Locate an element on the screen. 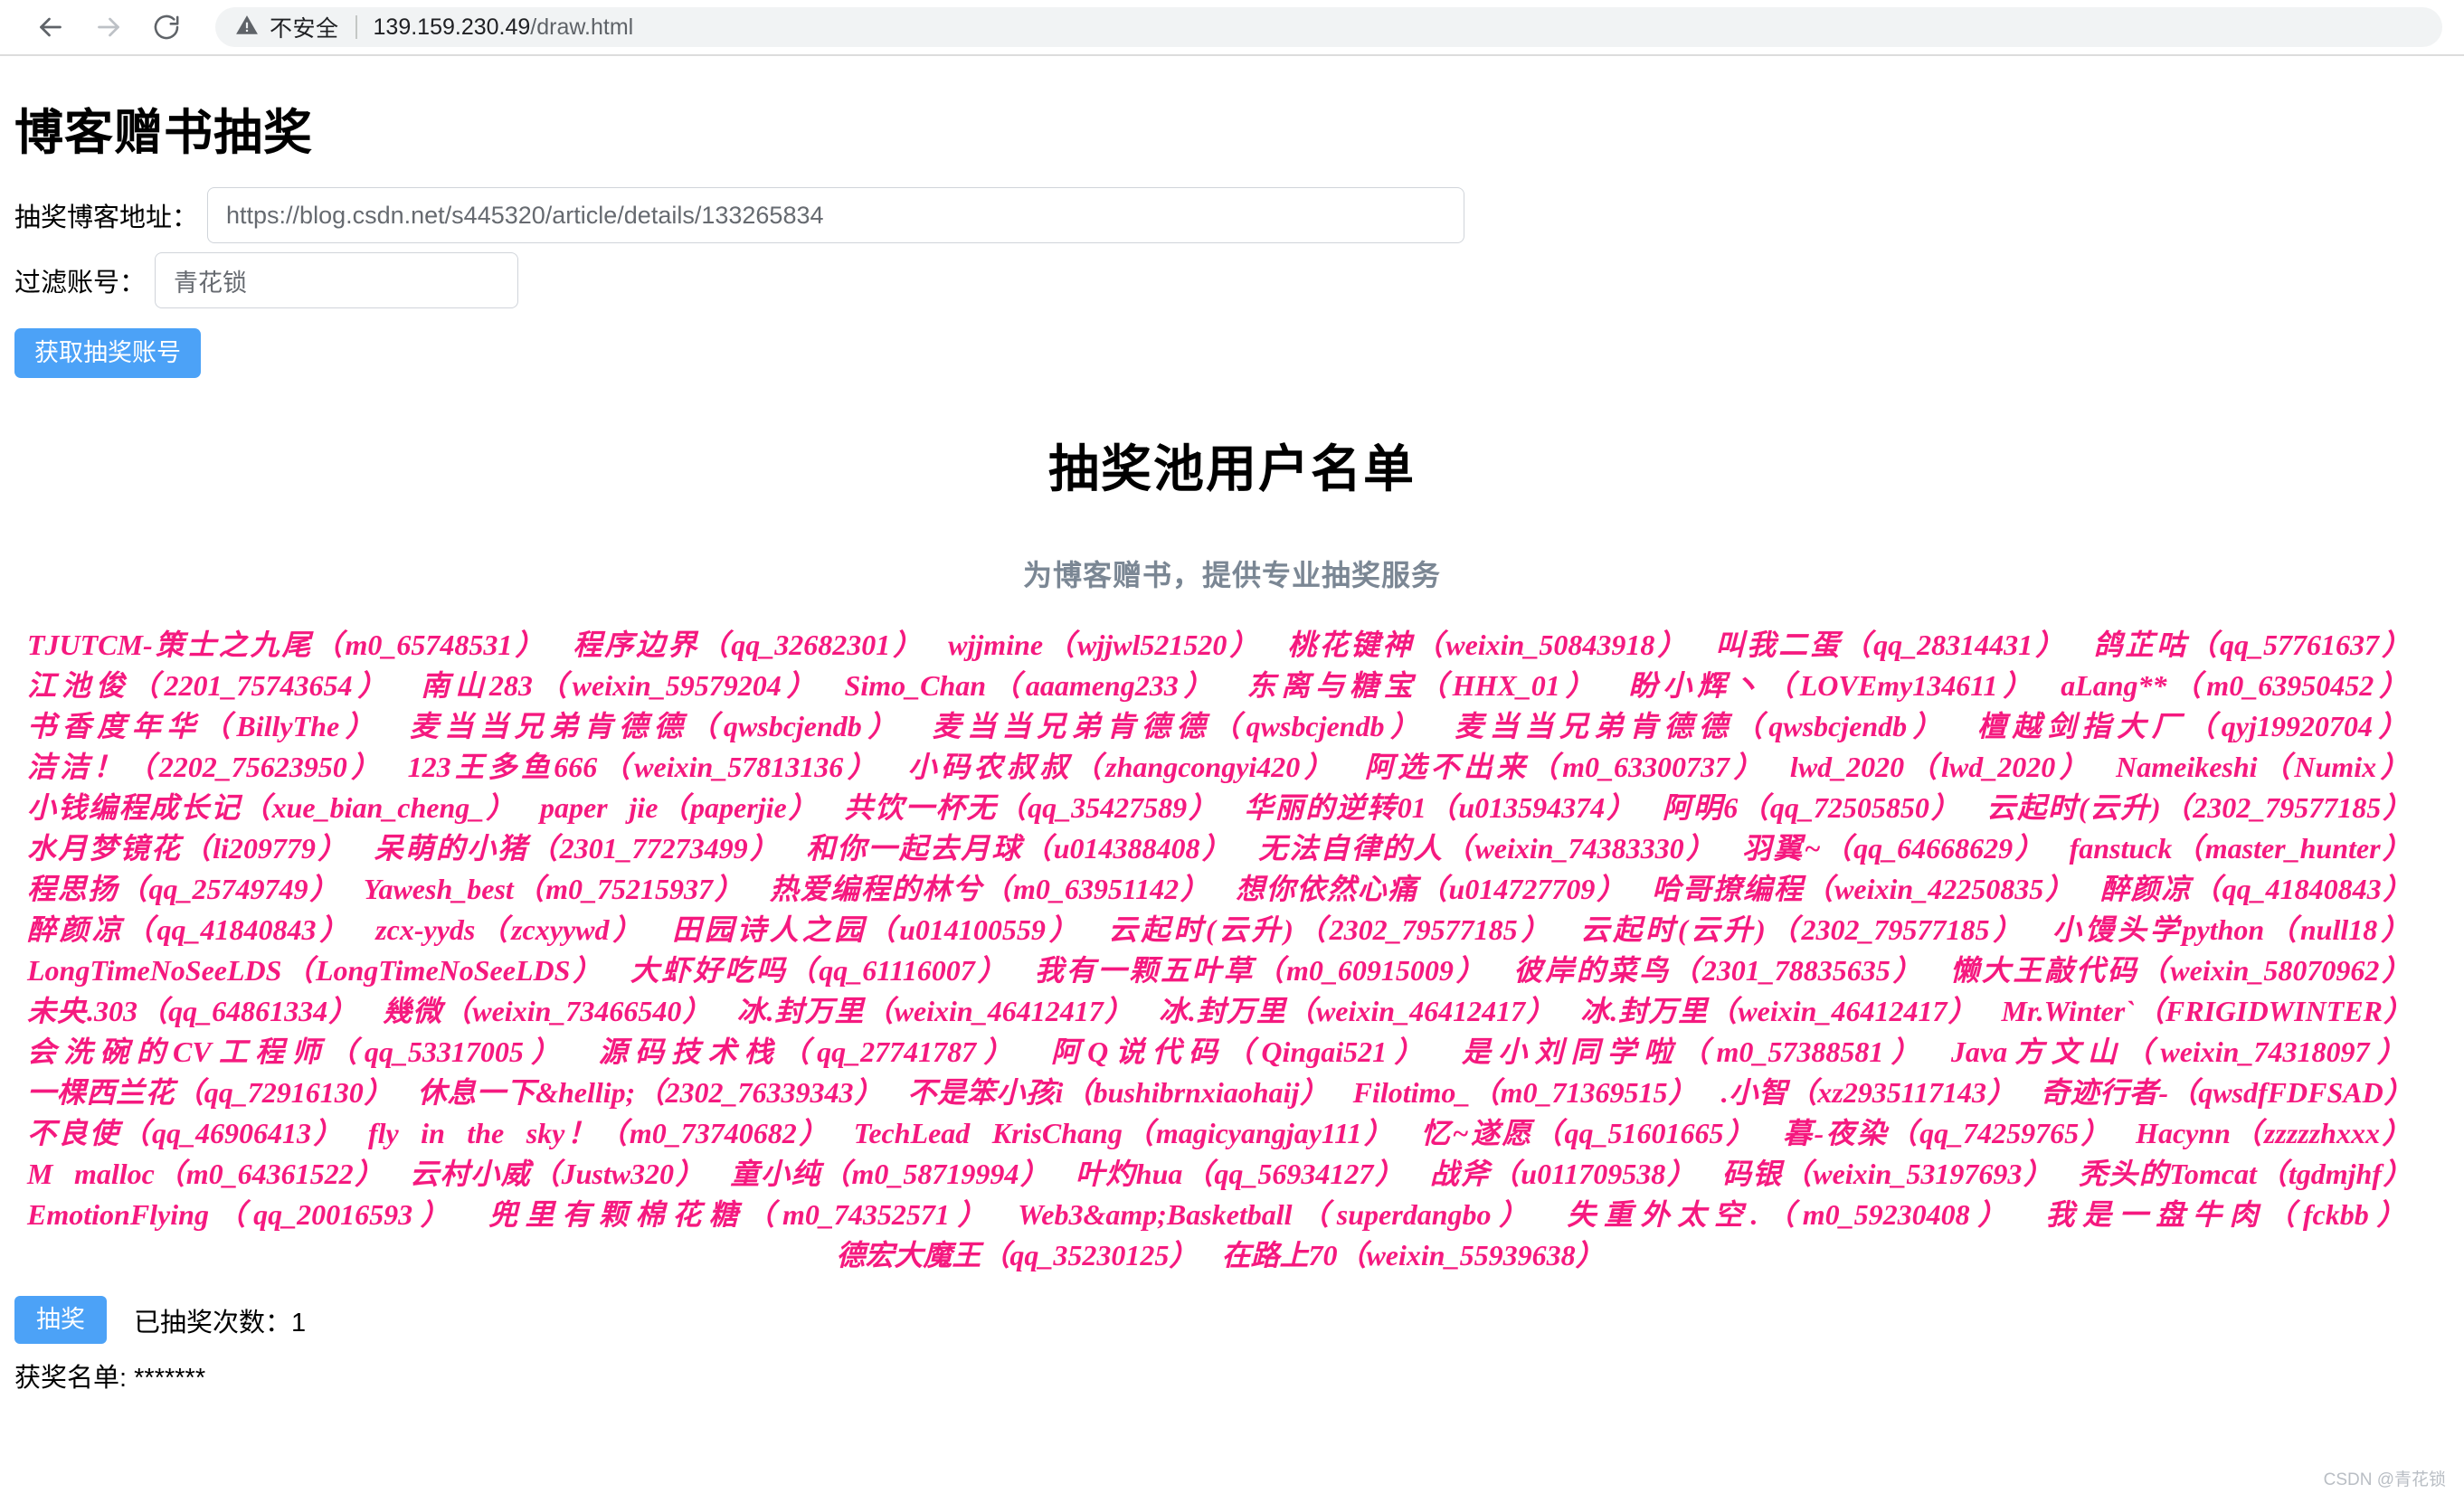  draw-controls-row: 抽奖 已抽奖次数：1 is located at coordinates (1232, 1320).